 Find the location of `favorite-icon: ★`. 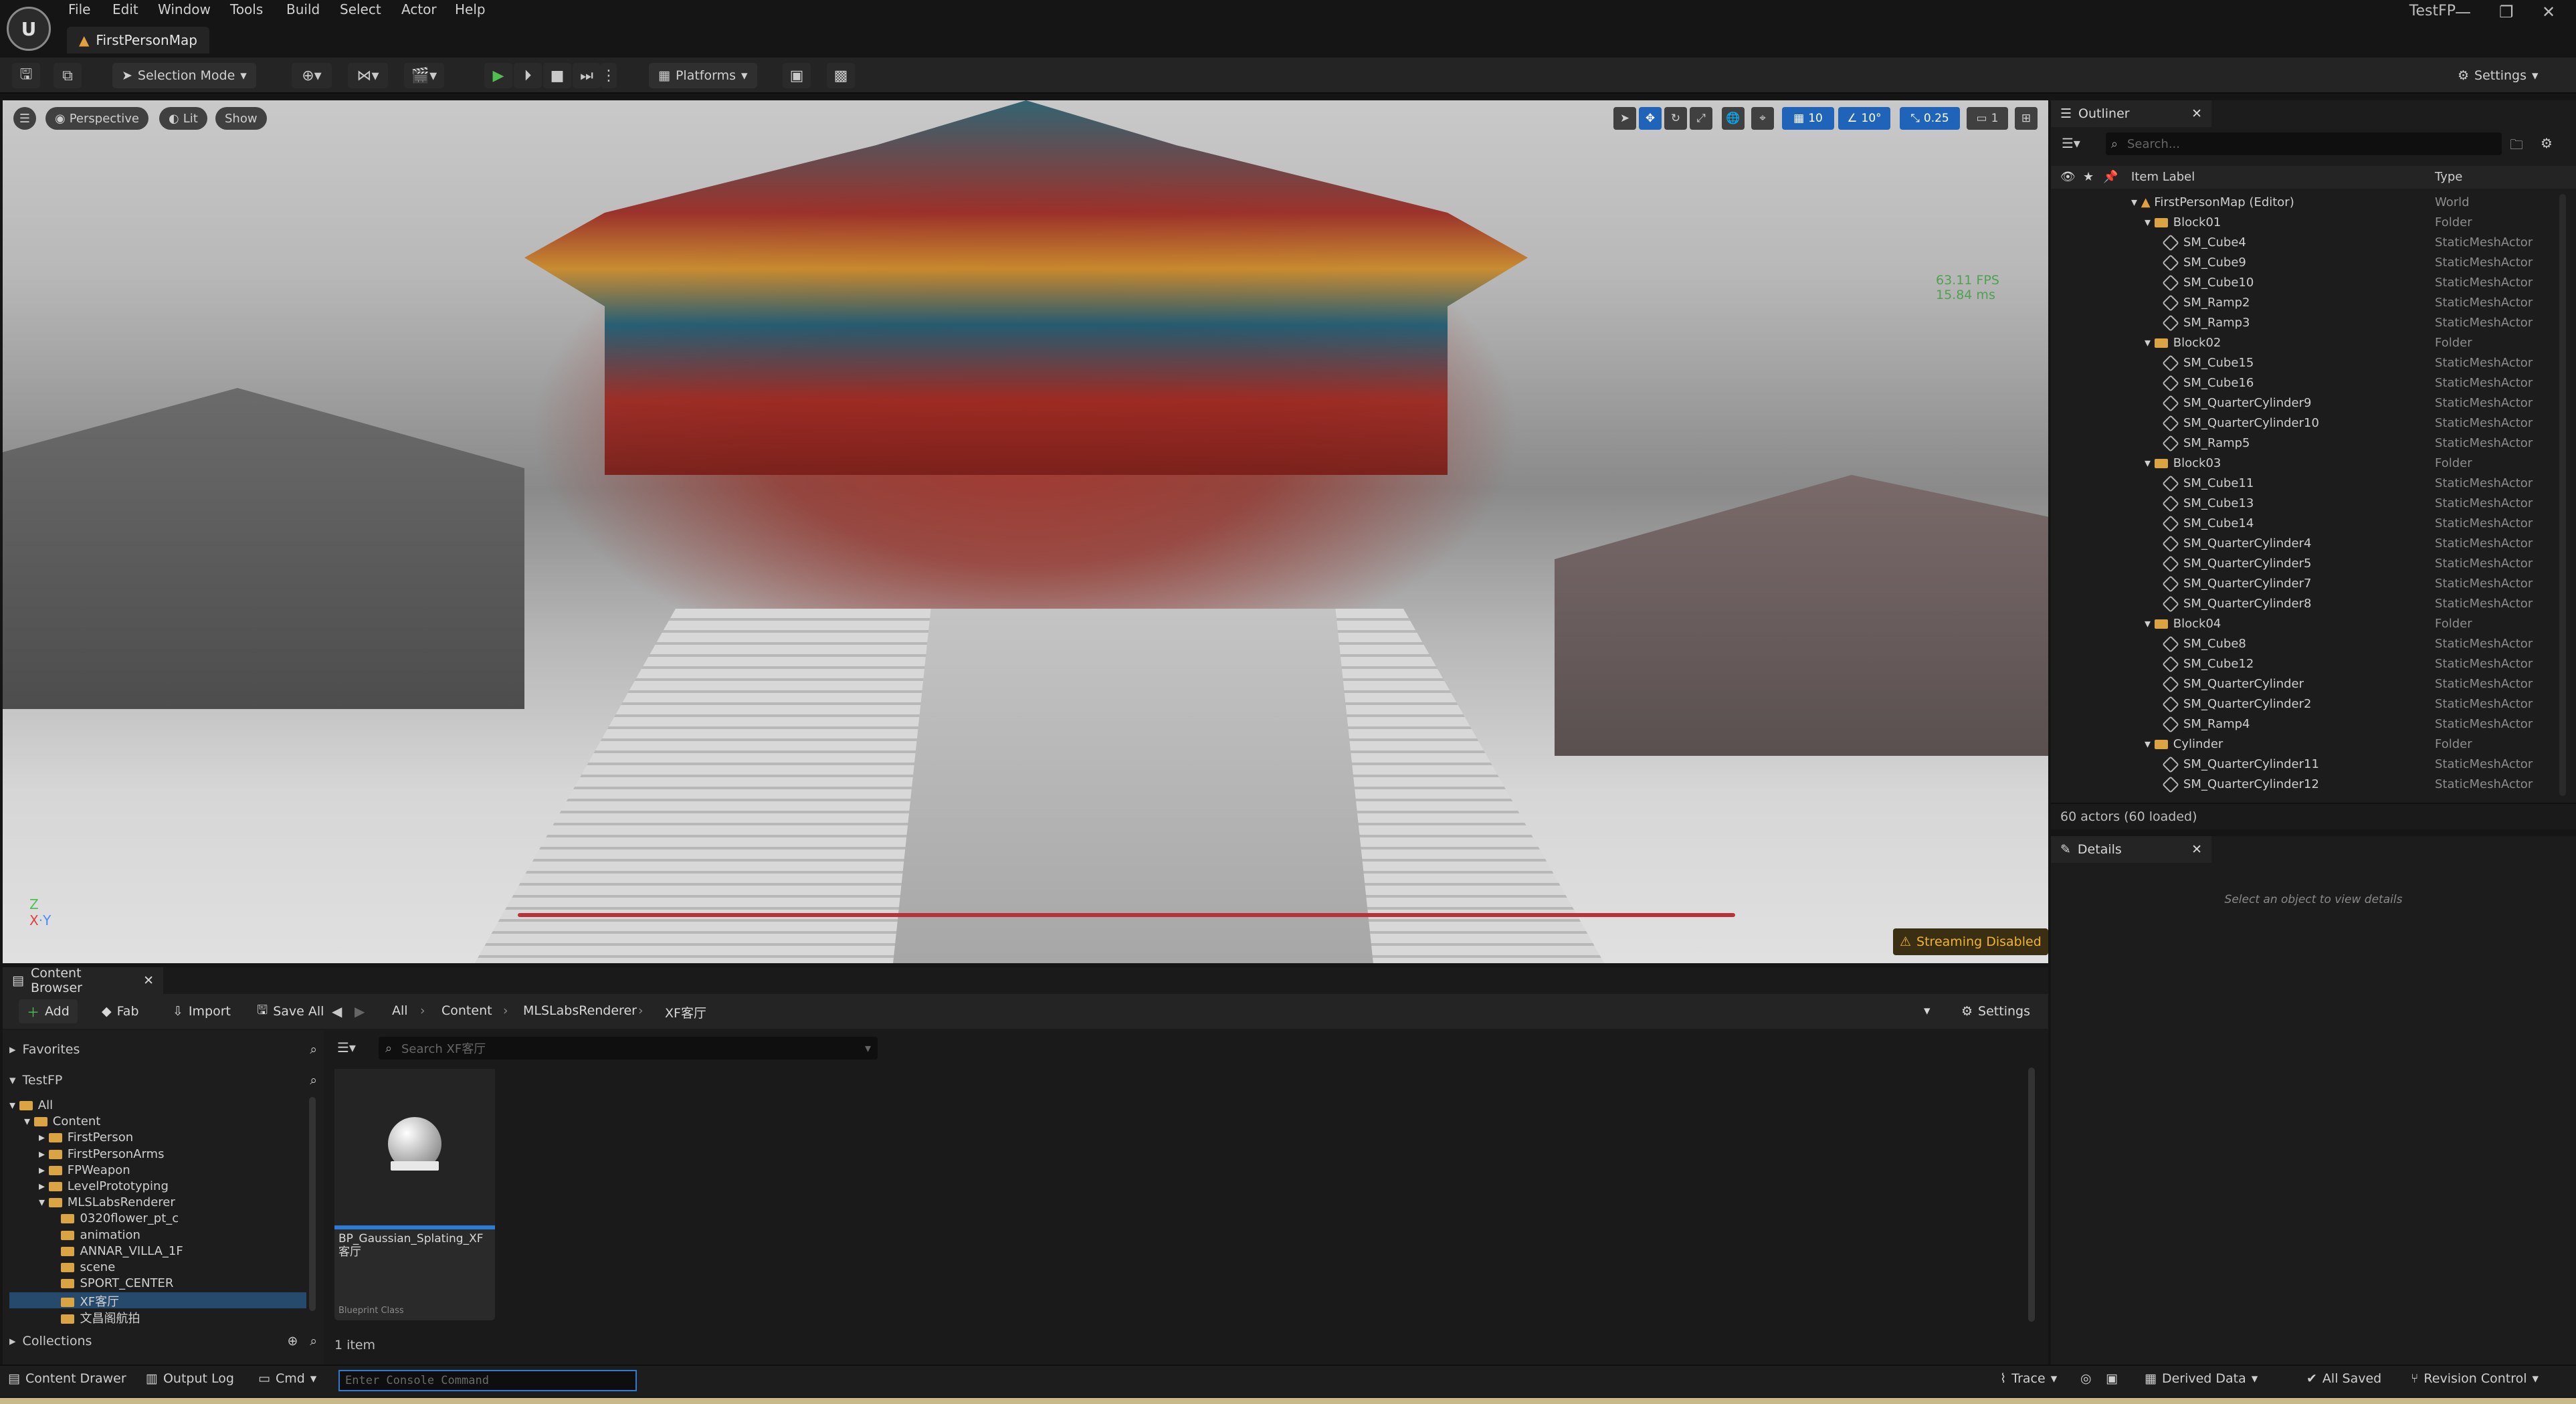

favorite-icon: ★ is located at coordinates (2088, 177).